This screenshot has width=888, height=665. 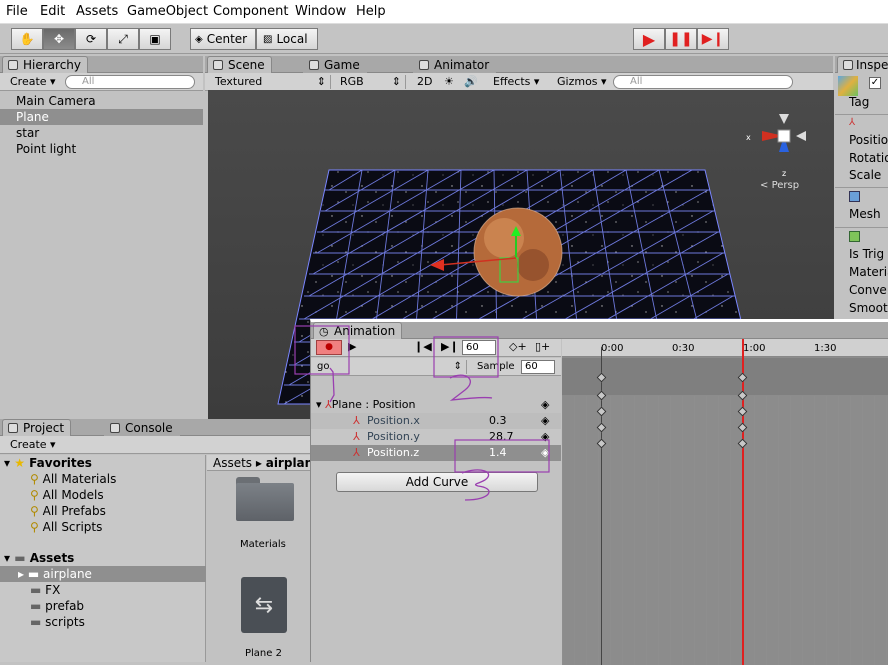 I want to click on record-button: ●, so click(x=329, y=347).